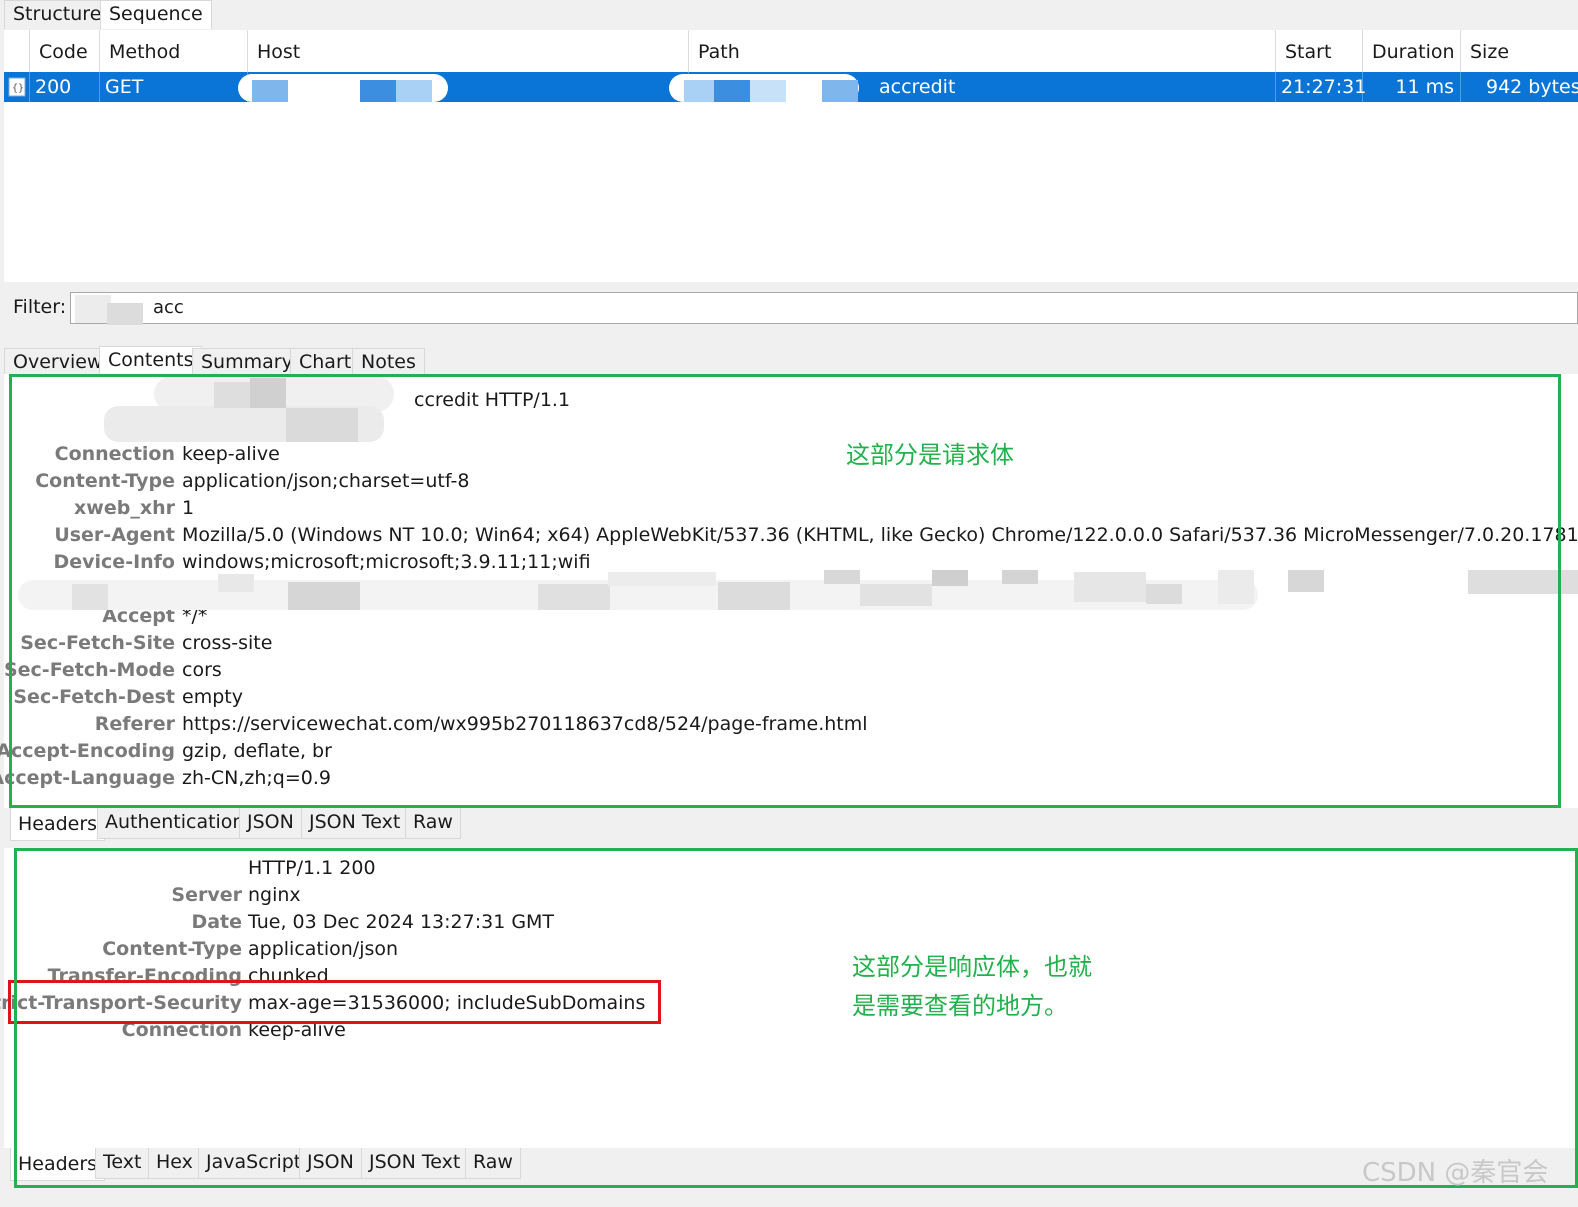 The width and height of the screenshot is (1578, 1207). What do you see at coordinates (463, 87) in the screenshot?
I see `row-host-redacted` at bounding box center [463, 87].